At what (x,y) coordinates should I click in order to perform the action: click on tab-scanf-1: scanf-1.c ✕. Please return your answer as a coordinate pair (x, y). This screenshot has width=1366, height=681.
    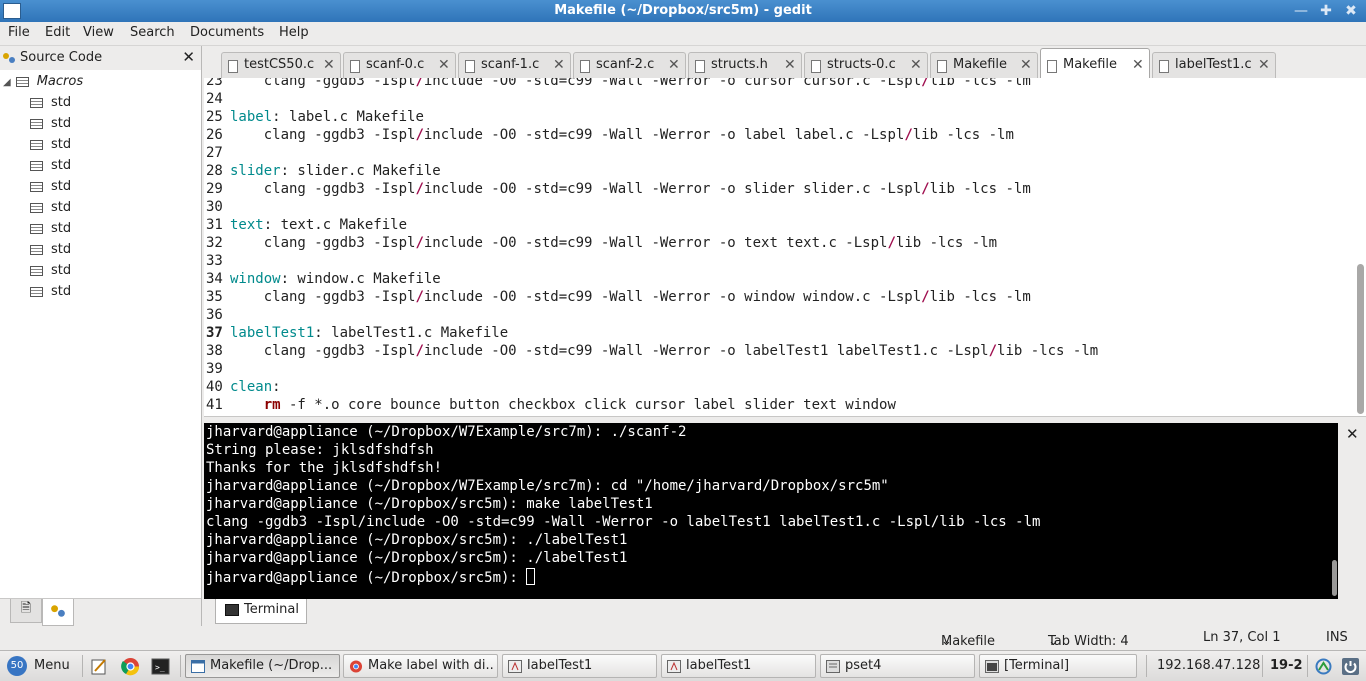
    Looking at the image, I should click on (514, 65).